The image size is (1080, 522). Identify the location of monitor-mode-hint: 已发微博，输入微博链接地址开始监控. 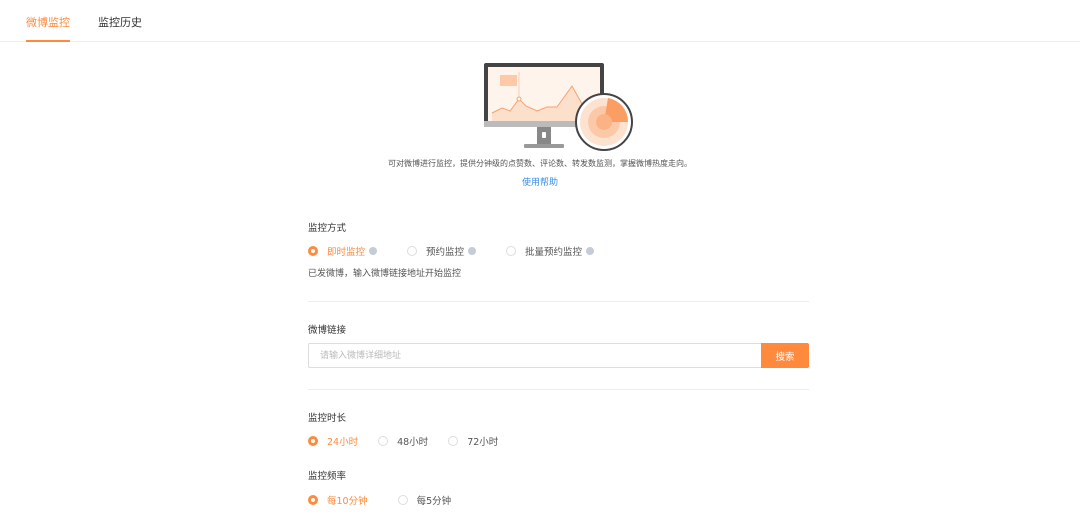
(385, 274).